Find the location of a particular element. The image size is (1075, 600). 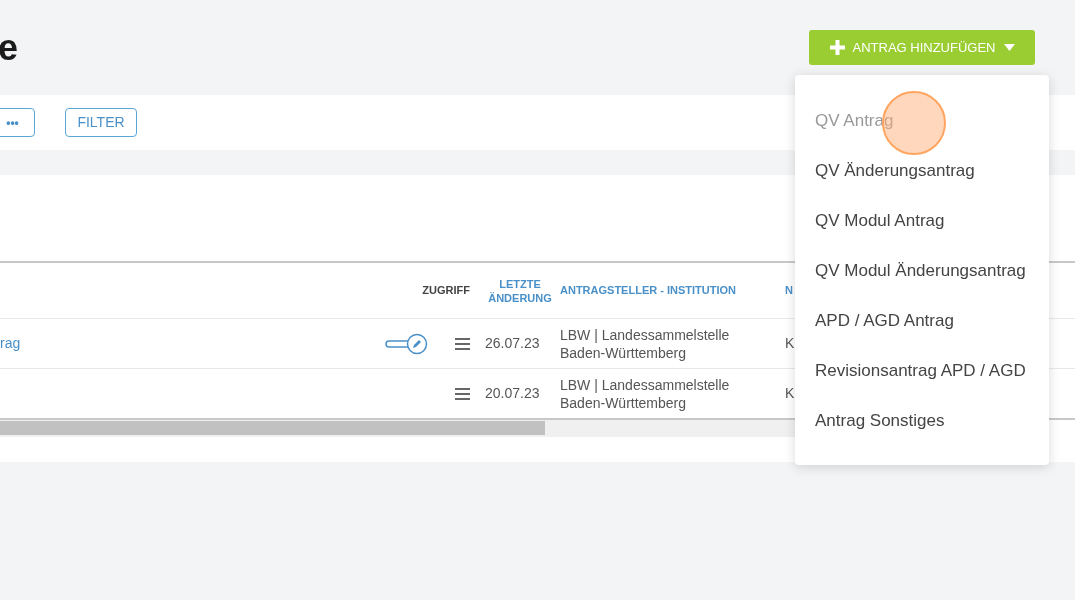

menu-item: Antrag Sonstiges is located at coordinates (922, 421).